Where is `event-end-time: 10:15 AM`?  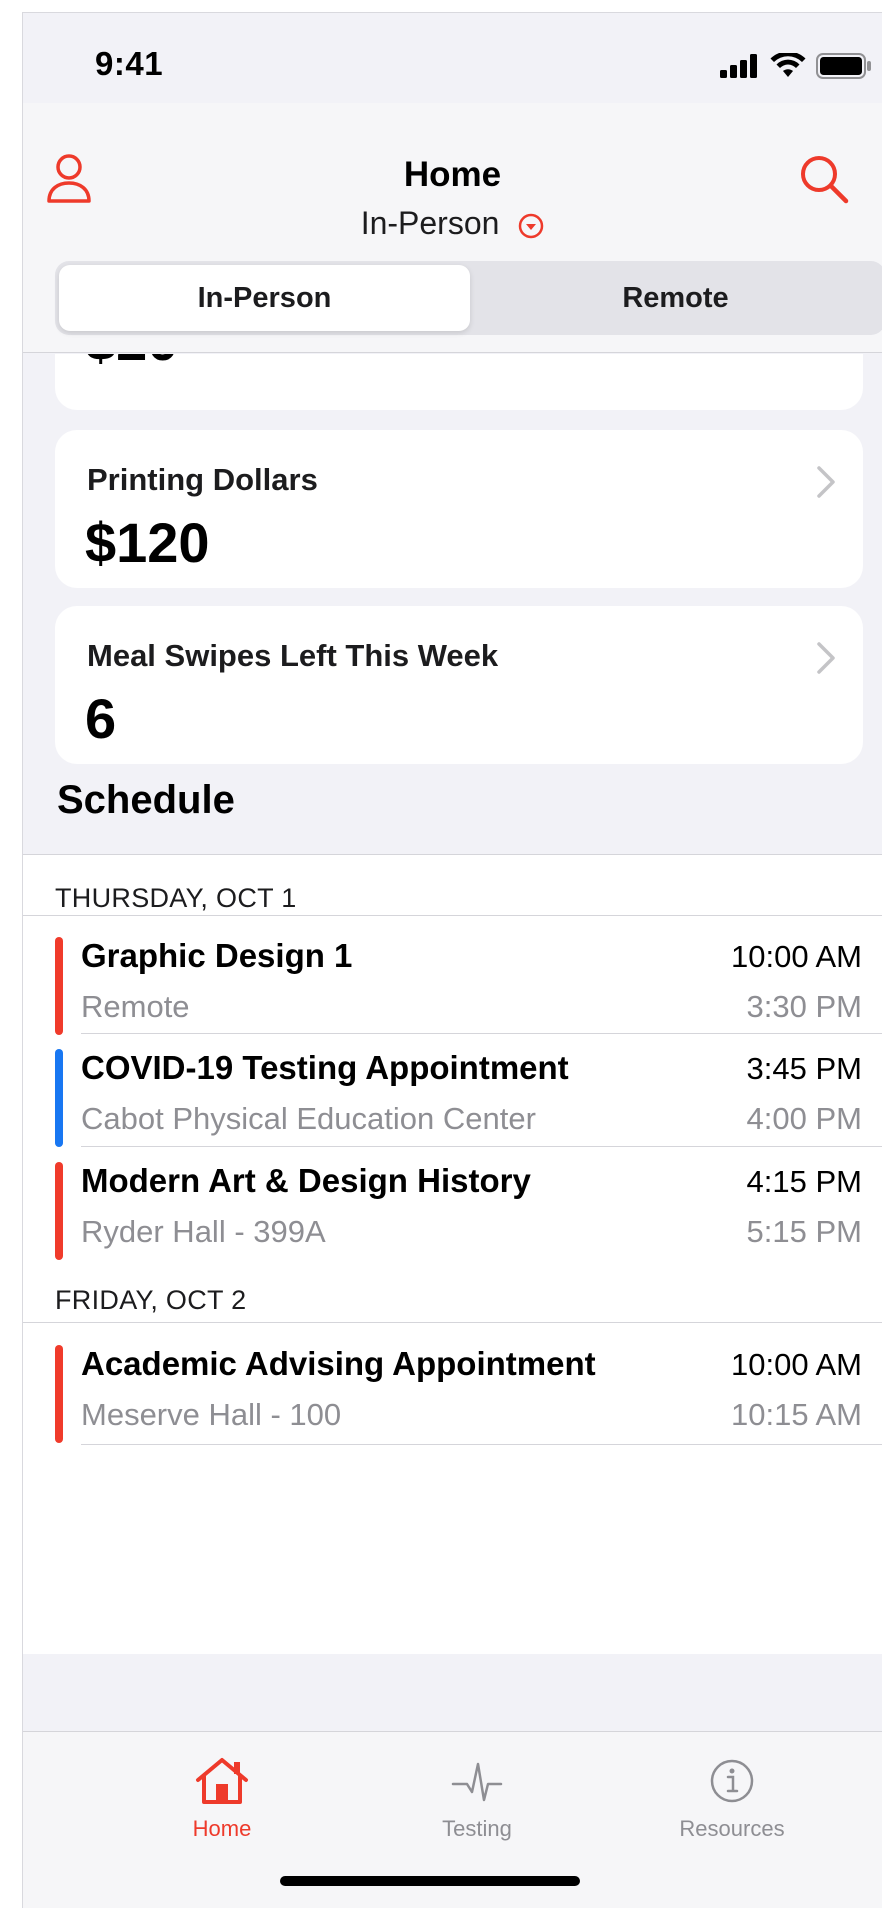 event-end-time: 10:15 AM is located at coordinates (796, 1414).